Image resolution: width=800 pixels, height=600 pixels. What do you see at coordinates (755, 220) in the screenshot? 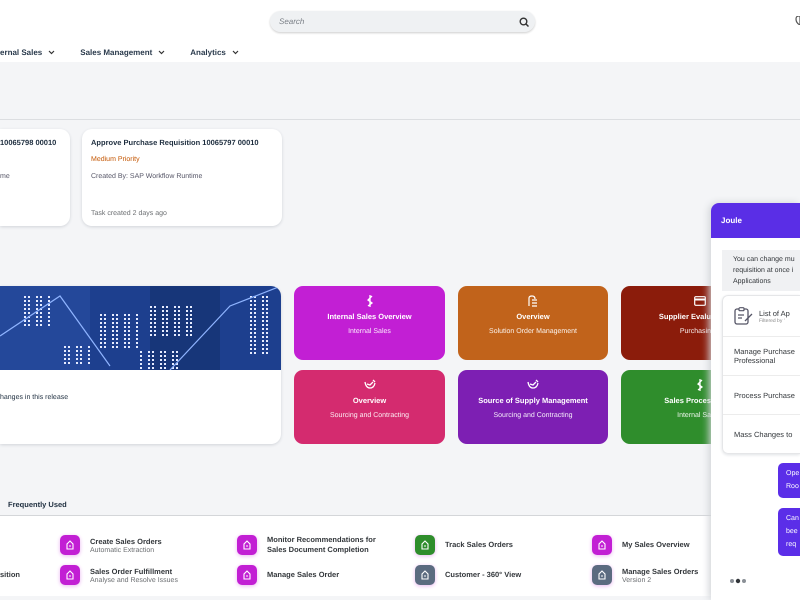
I see `panel-title: Joule` at bounding box center [755, 220].